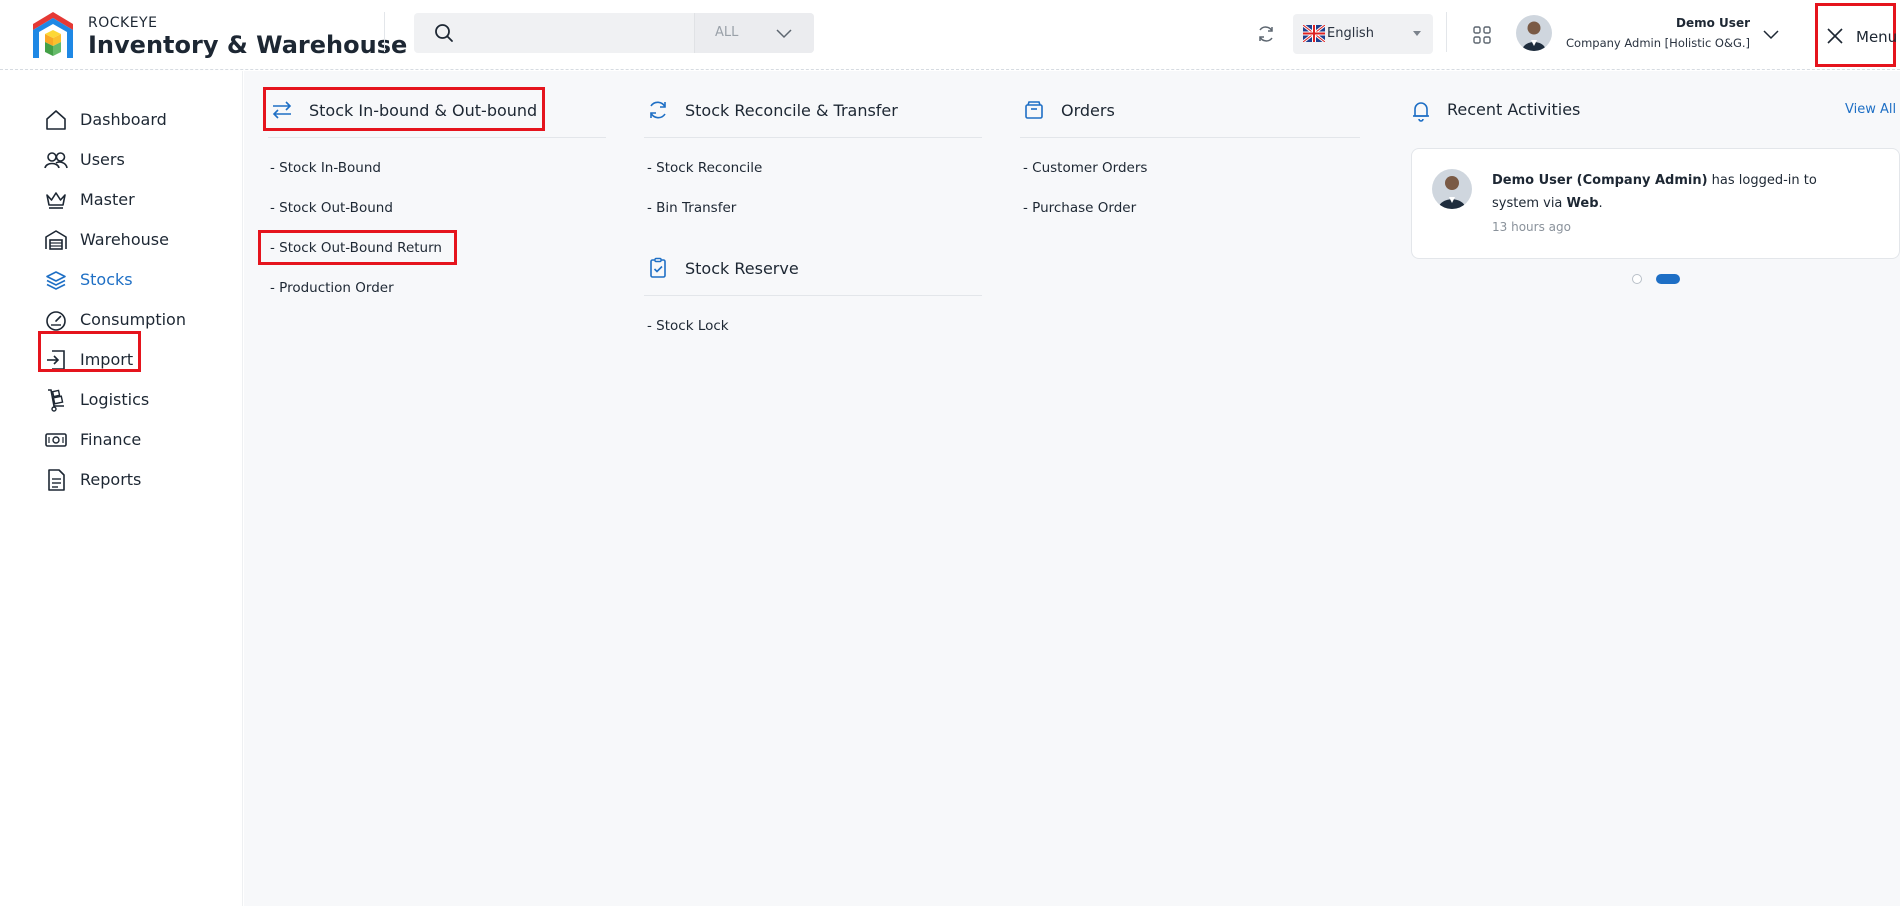  What do you see at coordinates (754, 33) in the screenshot?
I see `search-filter-select: ALL` at bounding box center [754, 33].